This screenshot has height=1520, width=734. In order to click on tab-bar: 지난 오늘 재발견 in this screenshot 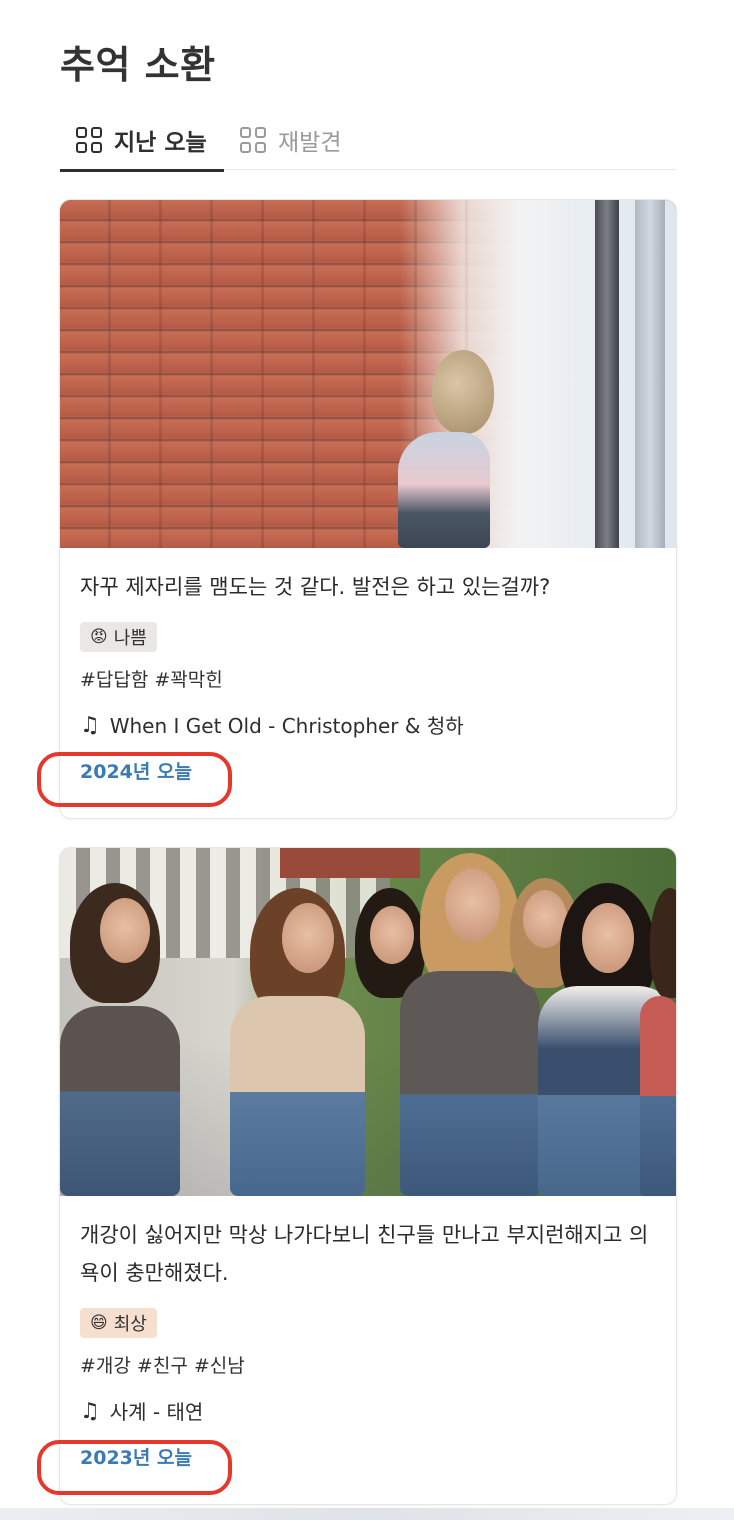, I will do `click(368, 141)`.